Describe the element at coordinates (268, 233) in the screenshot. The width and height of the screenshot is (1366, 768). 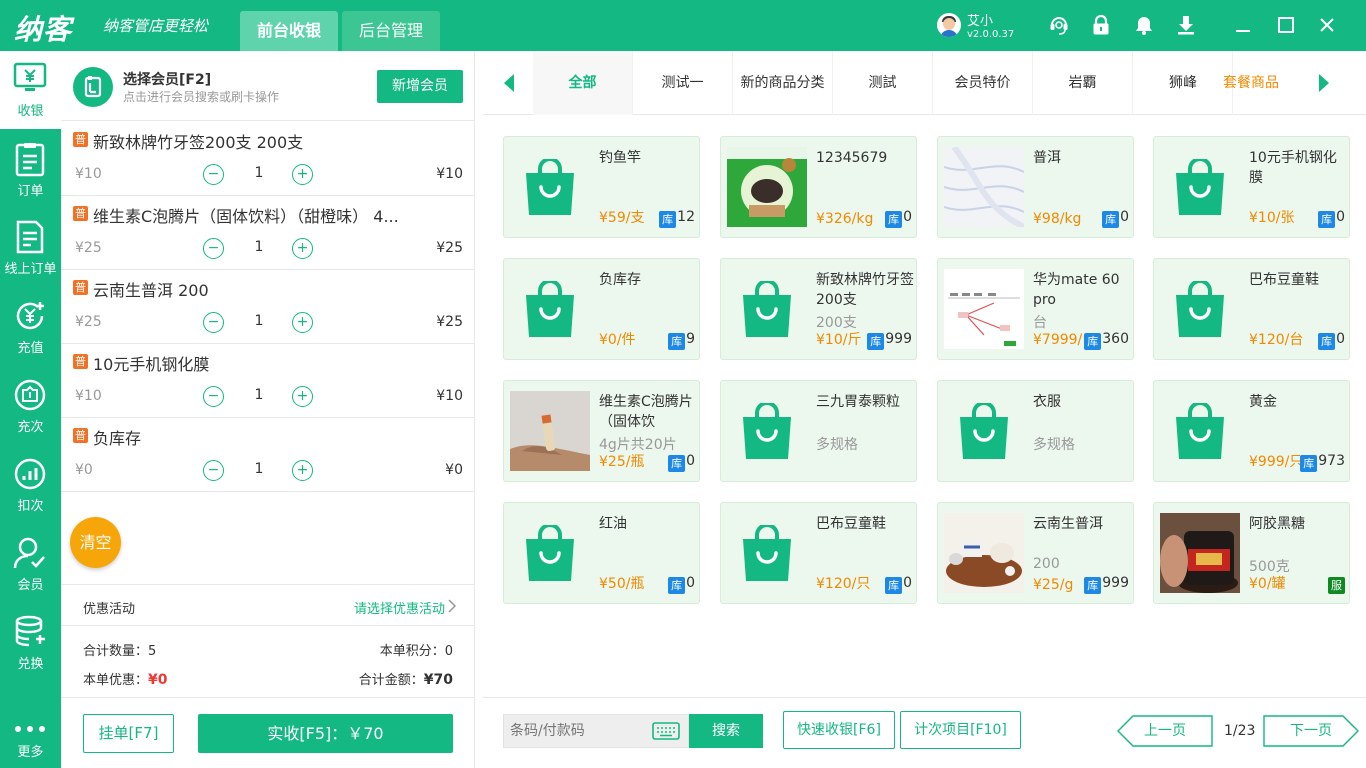
I see `cart-item: 普维生素C泡腾片（固体饮料）（甜橙味） 4... ¥25 − 1 + ¥25` at that location.